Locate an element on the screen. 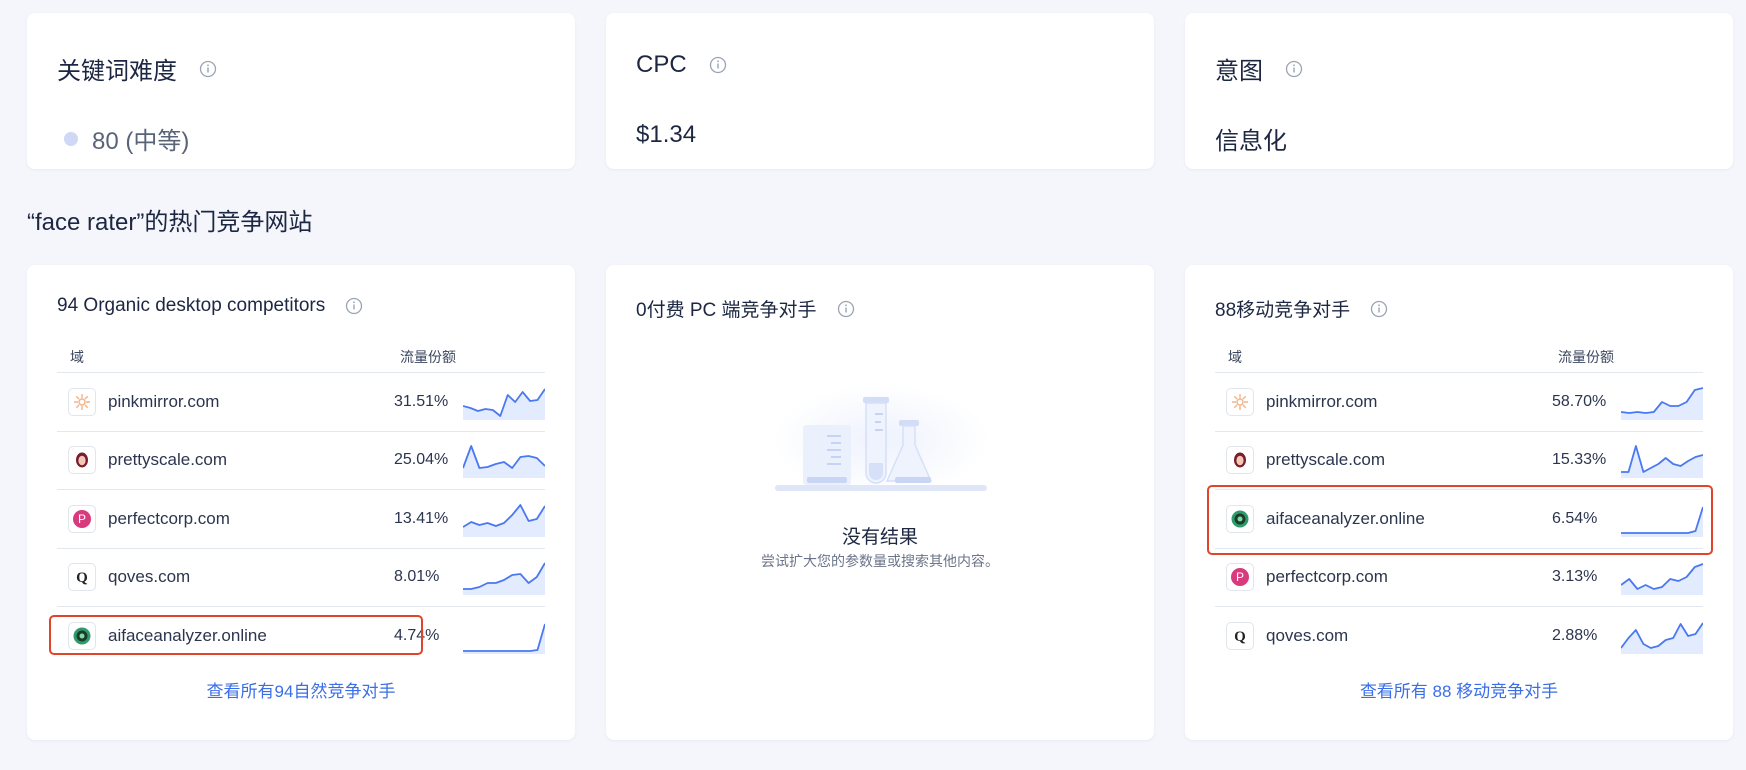 This screenshot has width=1746, height=770. intent-card: 意图 信息化 is located at coordinates (1459, 91).